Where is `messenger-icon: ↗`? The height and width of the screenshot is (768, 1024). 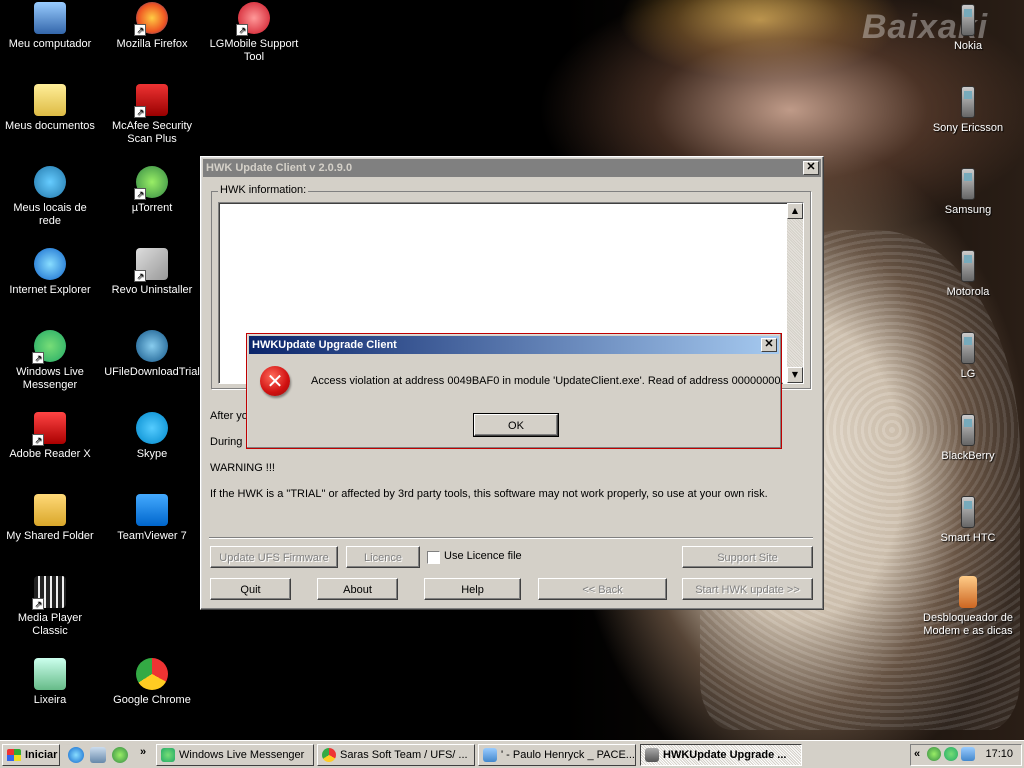 messenger-icon: ↗ is located at coordinates (49, 347).